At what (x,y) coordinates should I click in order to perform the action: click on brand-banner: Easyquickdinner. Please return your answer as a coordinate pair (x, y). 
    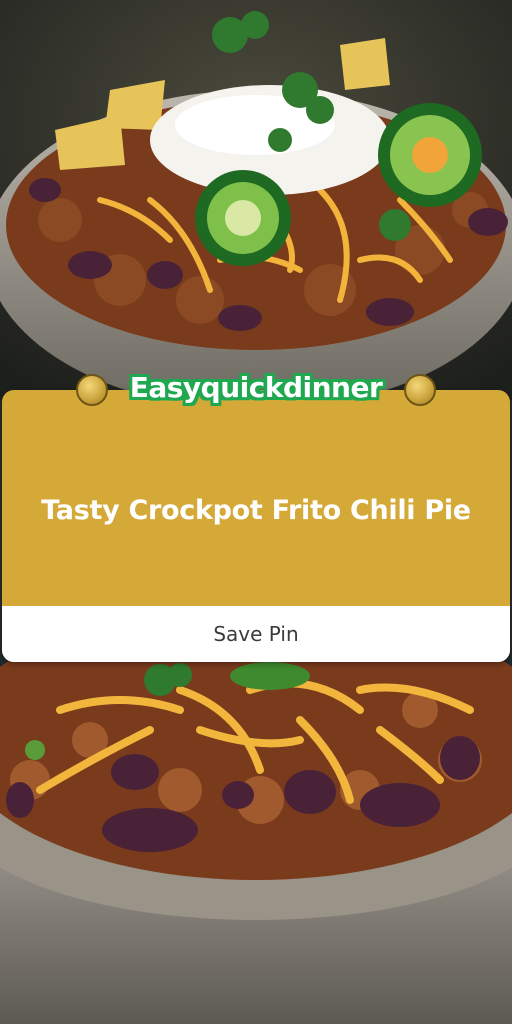
    Looking at the image, I should click on (256, 387).